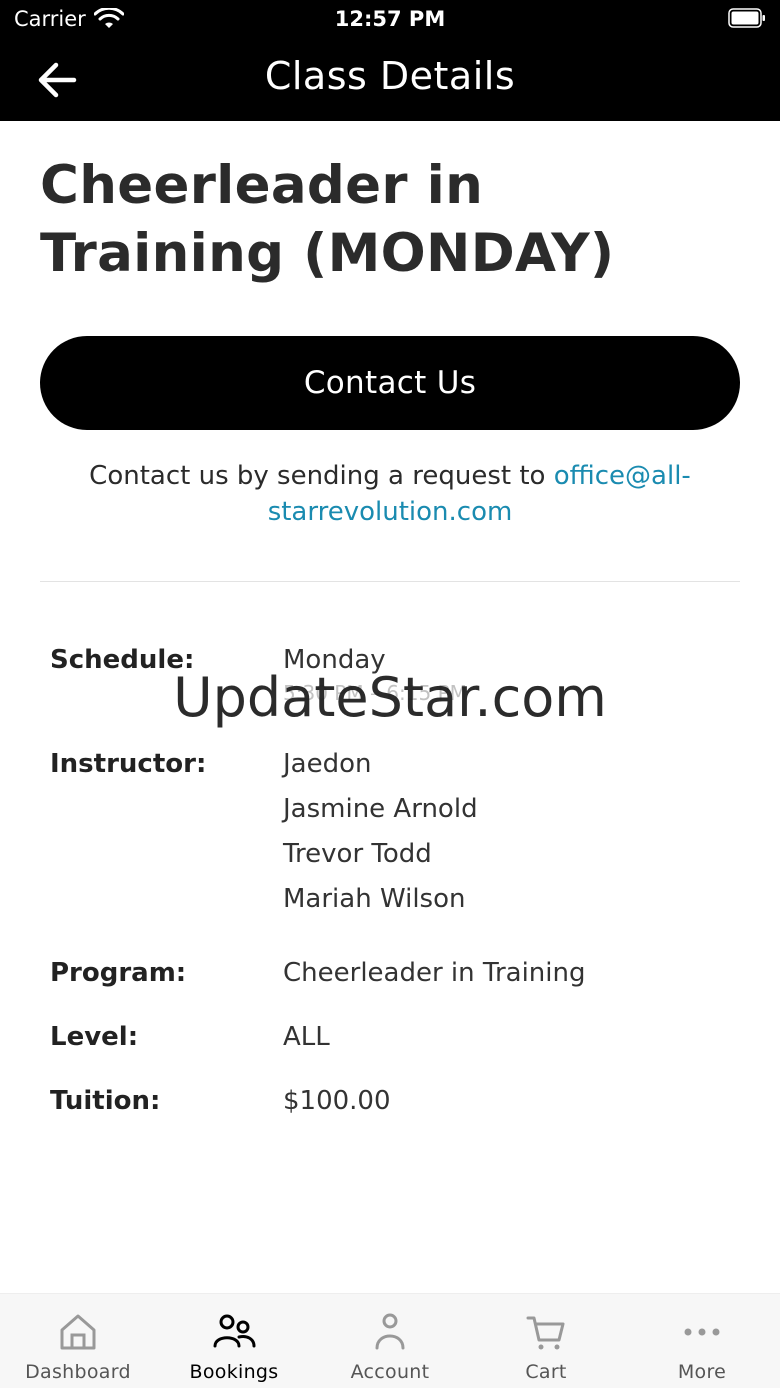 The image size is (780, 1388). I want to click on program-label: Program:, so click(118, 973).